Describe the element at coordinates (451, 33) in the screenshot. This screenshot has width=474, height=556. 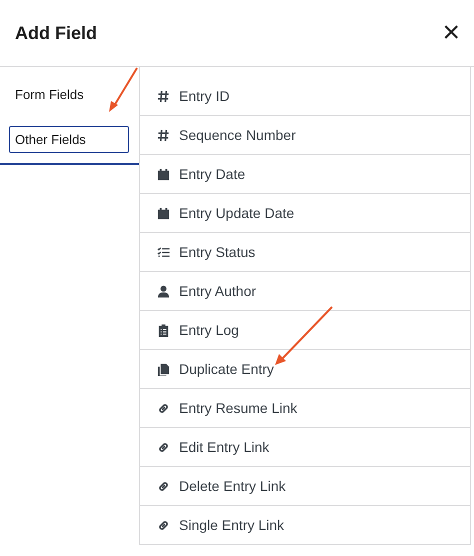
I see `close-button: ×` at that location.